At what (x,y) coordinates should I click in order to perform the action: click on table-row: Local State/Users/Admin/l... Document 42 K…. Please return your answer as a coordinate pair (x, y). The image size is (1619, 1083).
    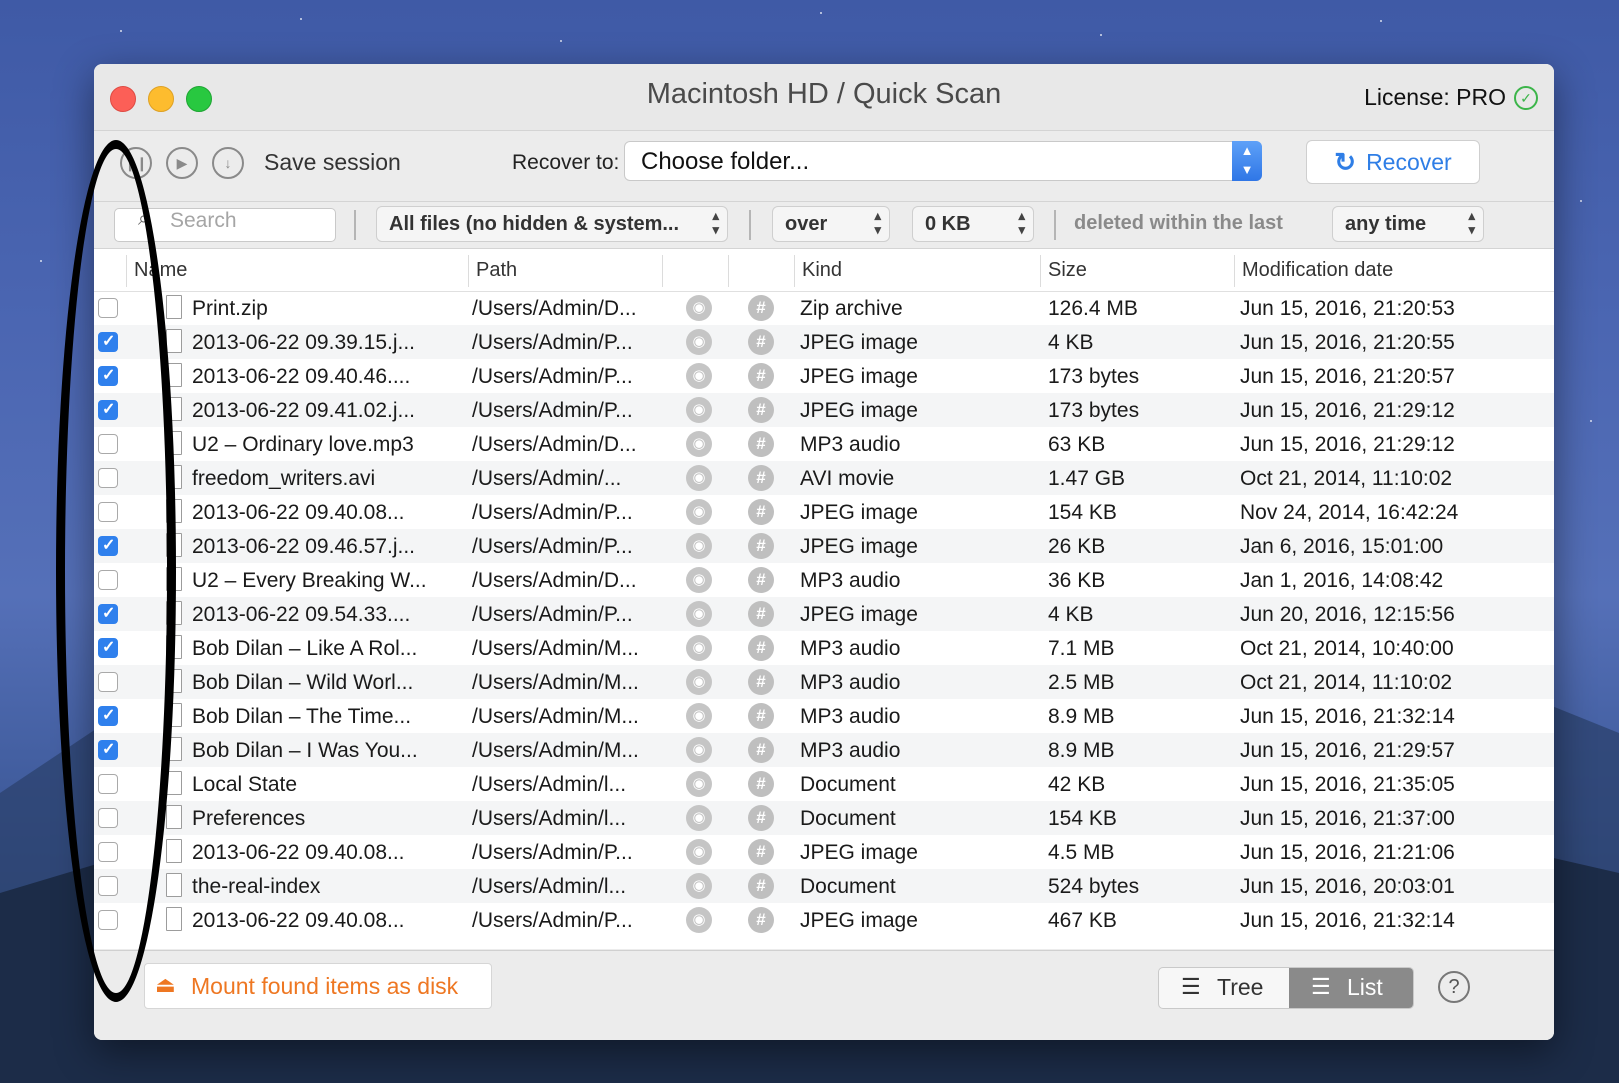
    Looking at the image, I should click on (824, 784).